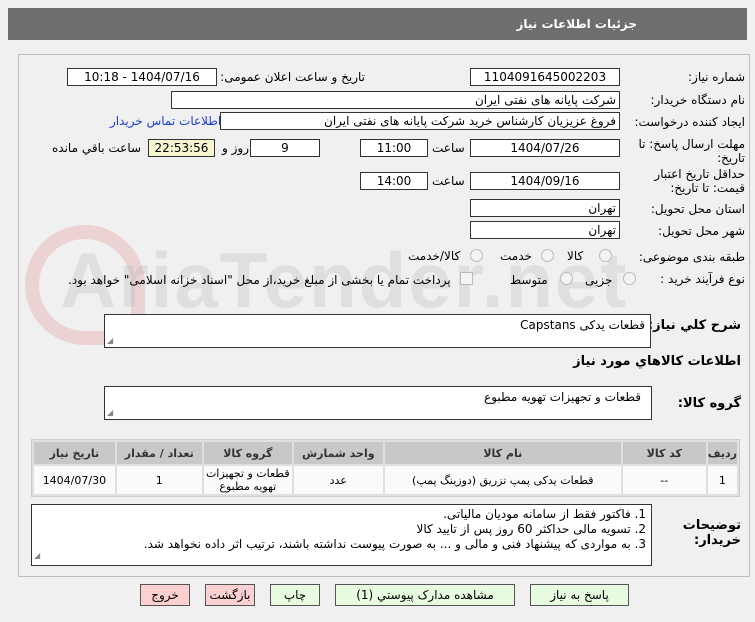 The image size is (755, 622). Describe the element at coordinates (181, 148) in the screenshot. I see `remaining-time-field: 22:53:56` at that location.